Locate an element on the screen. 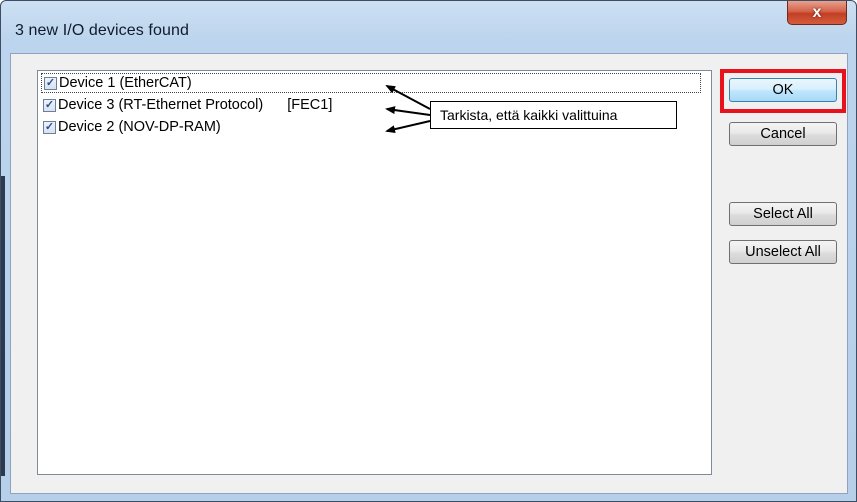  close-icon: x is located at coordinates (817, 12).